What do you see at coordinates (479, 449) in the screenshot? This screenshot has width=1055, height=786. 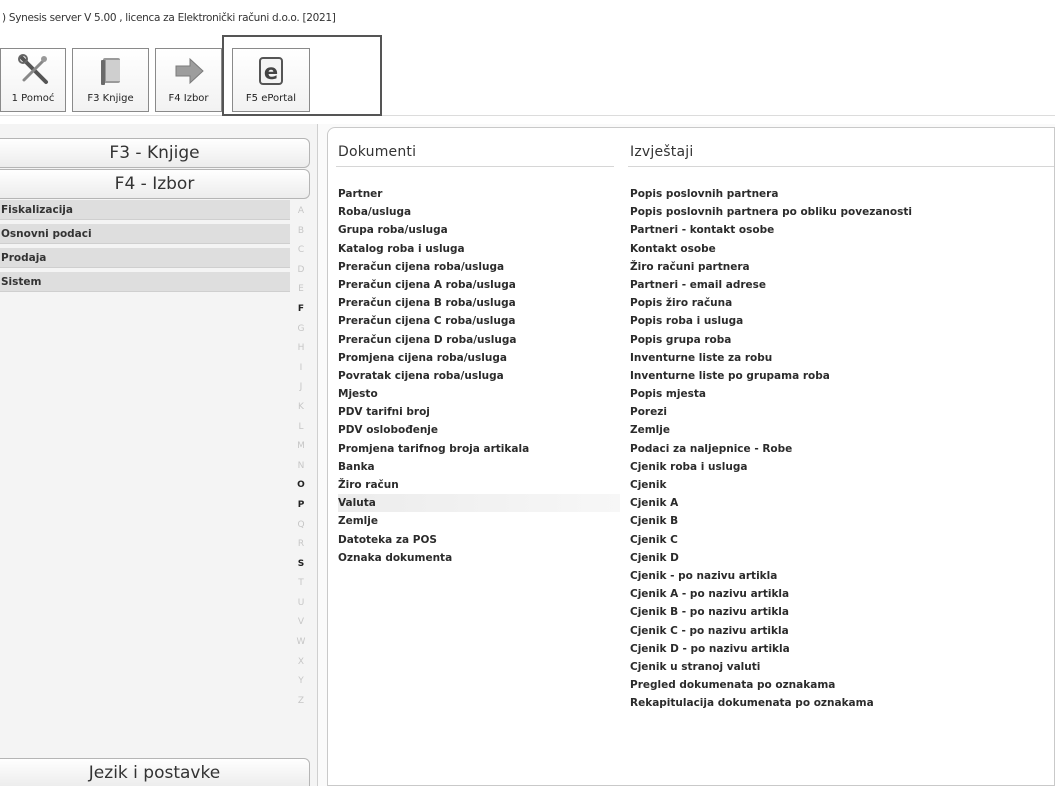 I see `dokumenti-item: Promjena tarifnog broja artikala` at bounding box center [479, 449].